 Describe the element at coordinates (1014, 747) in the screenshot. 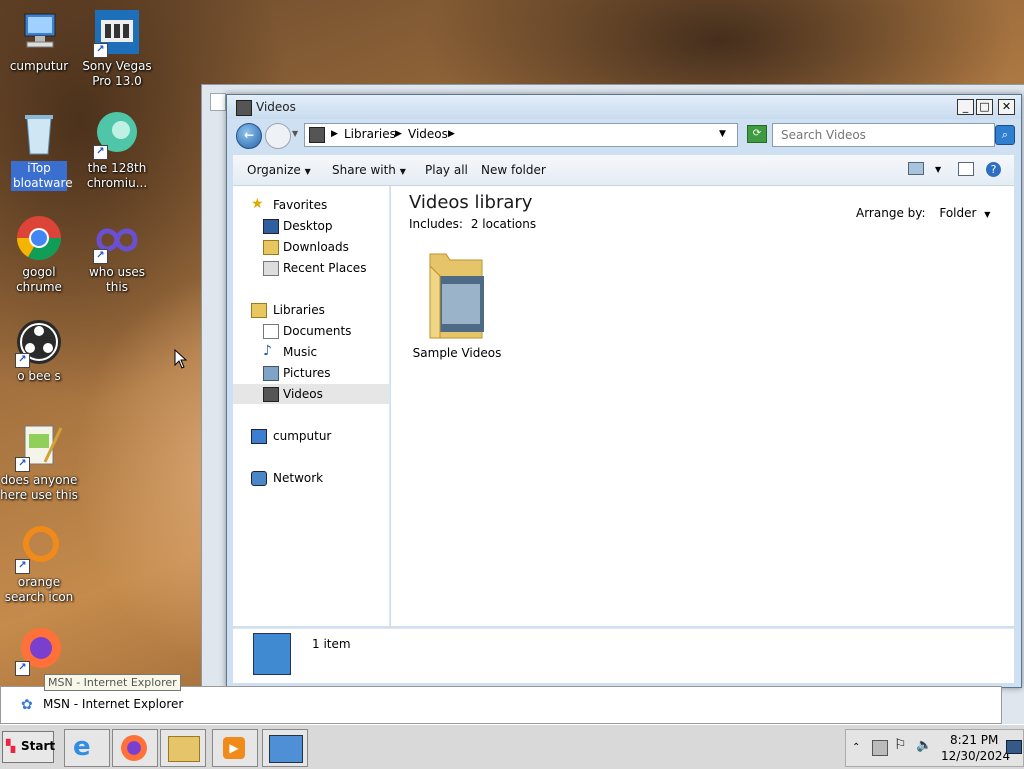

I see `show-desktop-icon` at that location.